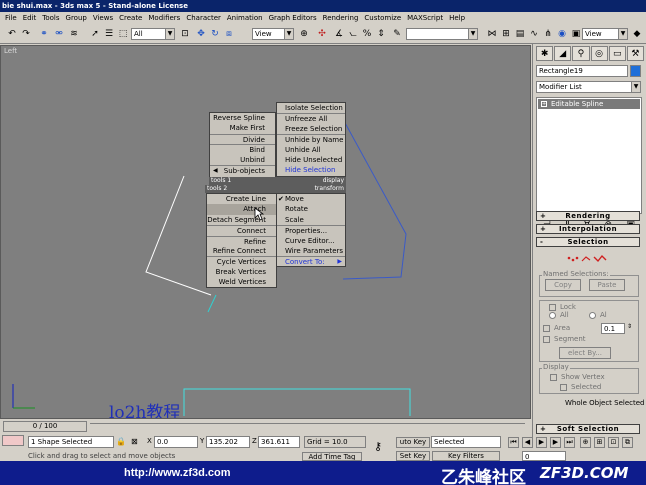  I want to click on zoom-icon: ⊕, so click(585, 442).